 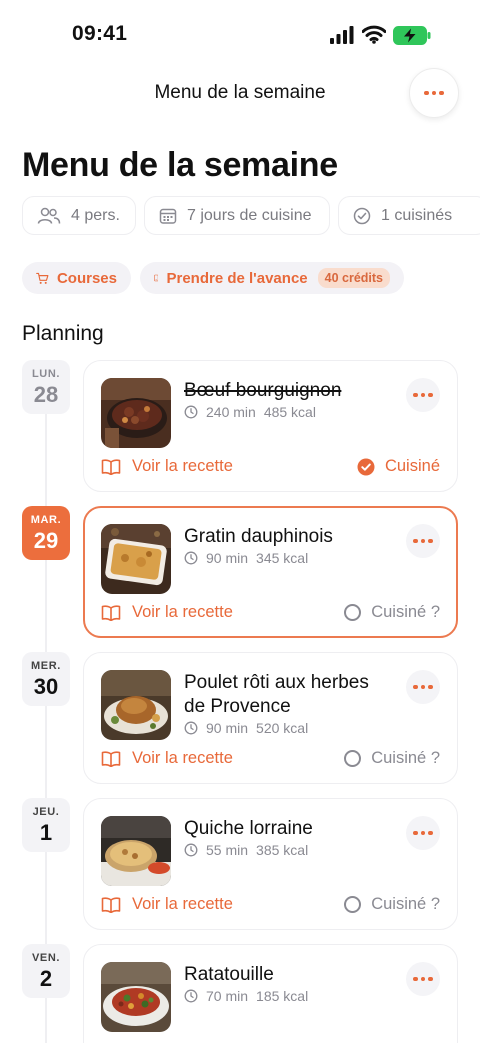 What do you see at coordinates (289, 695) in the screenshot?
I see `recipe-name: Poulet rôti aux herbes de Provence` at bounding box center [289, 695].